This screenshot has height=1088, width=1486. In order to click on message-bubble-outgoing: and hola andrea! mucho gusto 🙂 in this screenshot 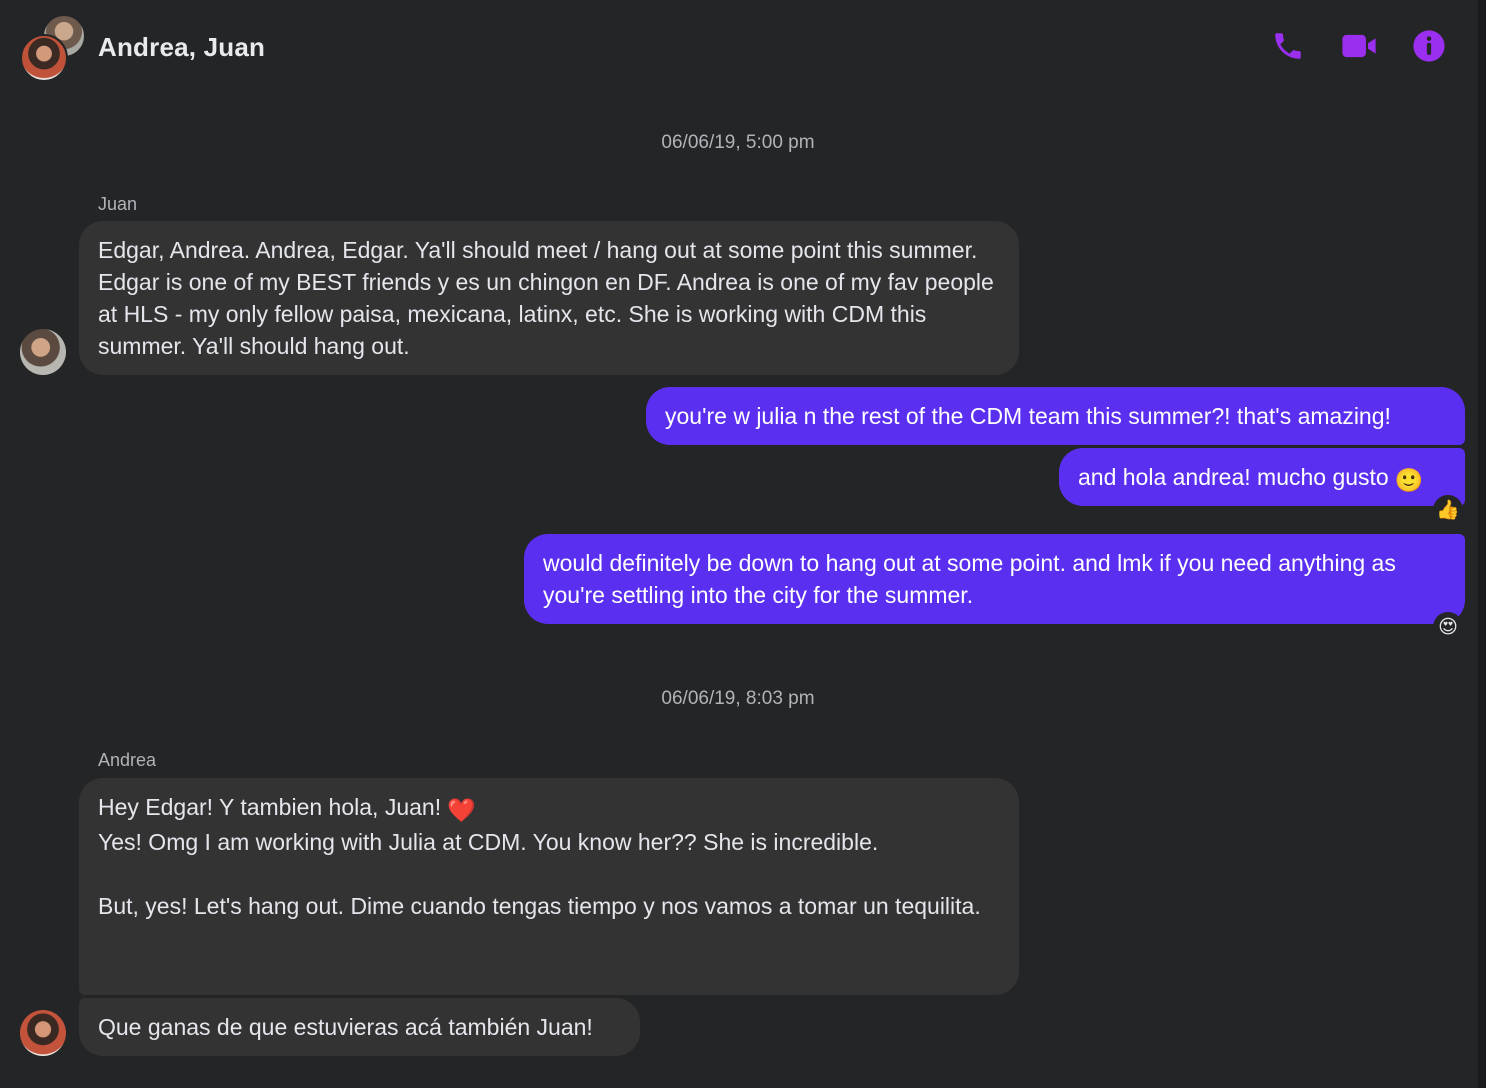, I will do `click(1262, 477)`.